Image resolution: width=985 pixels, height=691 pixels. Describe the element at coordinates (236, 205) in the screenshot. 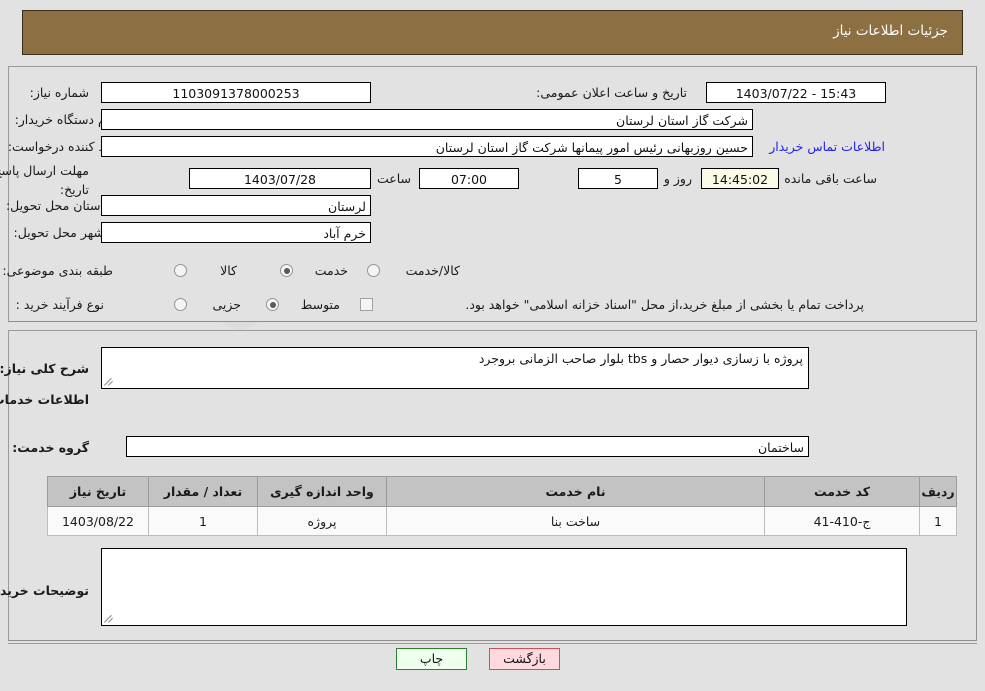

I see `province-field: لرستان` at that location.